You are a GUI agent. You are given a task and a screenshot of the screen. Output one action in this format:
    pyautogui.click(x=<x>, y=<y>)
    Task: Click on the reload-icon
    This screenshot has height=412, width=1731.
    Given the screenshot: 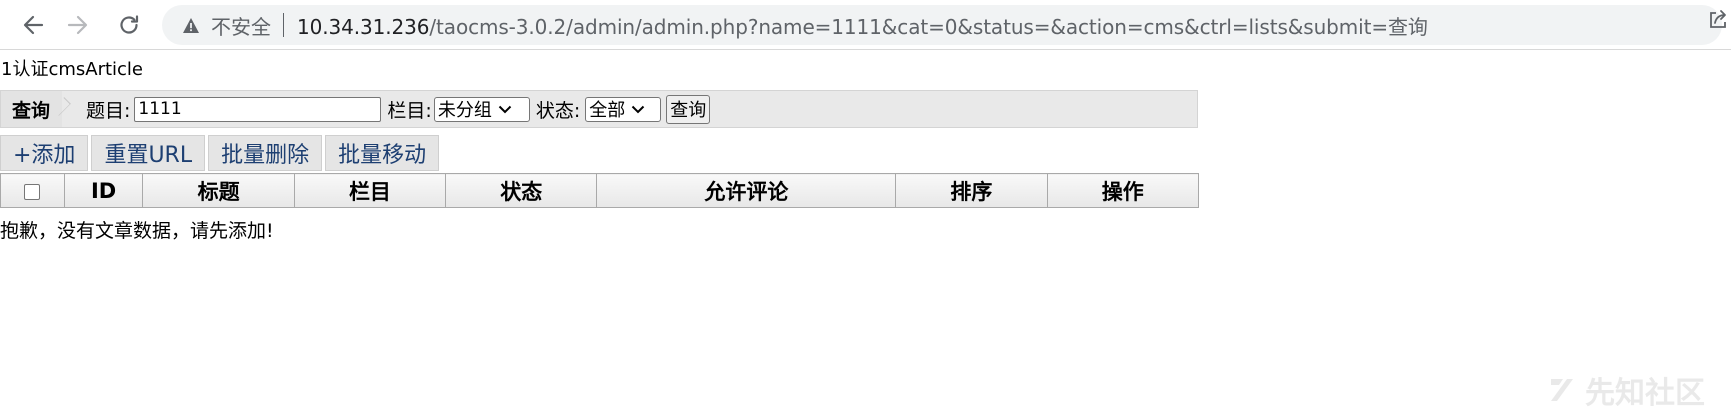 What is the action you would take?
    pyautogui.click(x=129, y=25)
    